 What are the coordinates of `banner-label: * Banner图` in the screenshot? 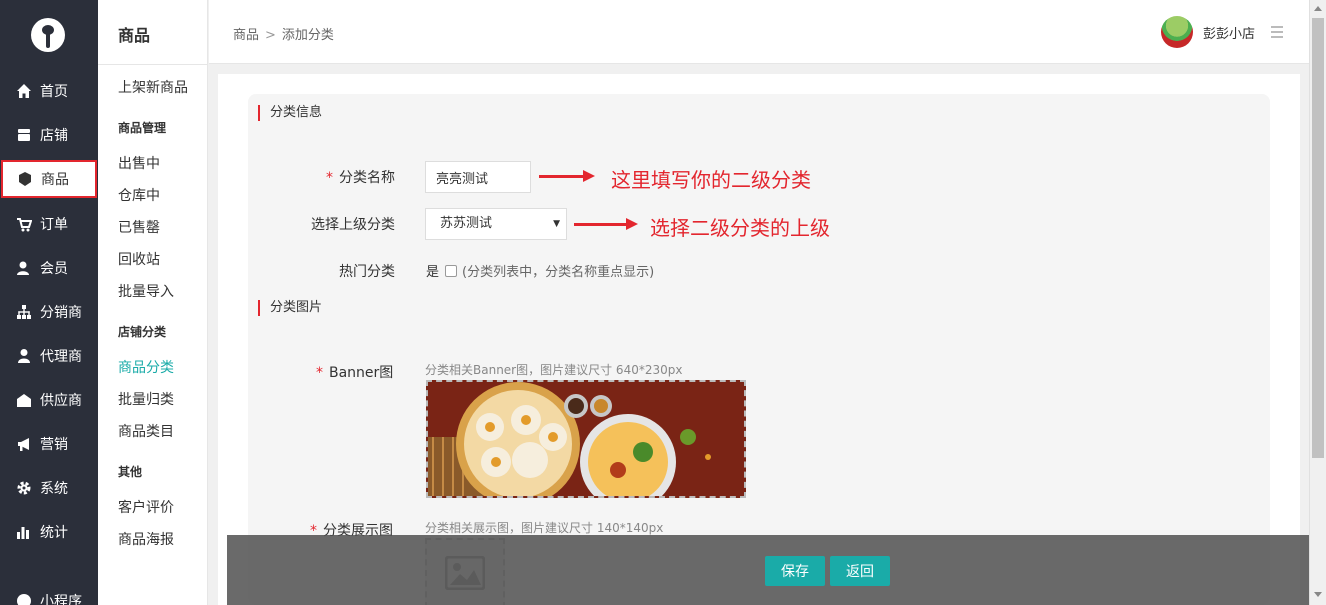 It's located at (355, 373).